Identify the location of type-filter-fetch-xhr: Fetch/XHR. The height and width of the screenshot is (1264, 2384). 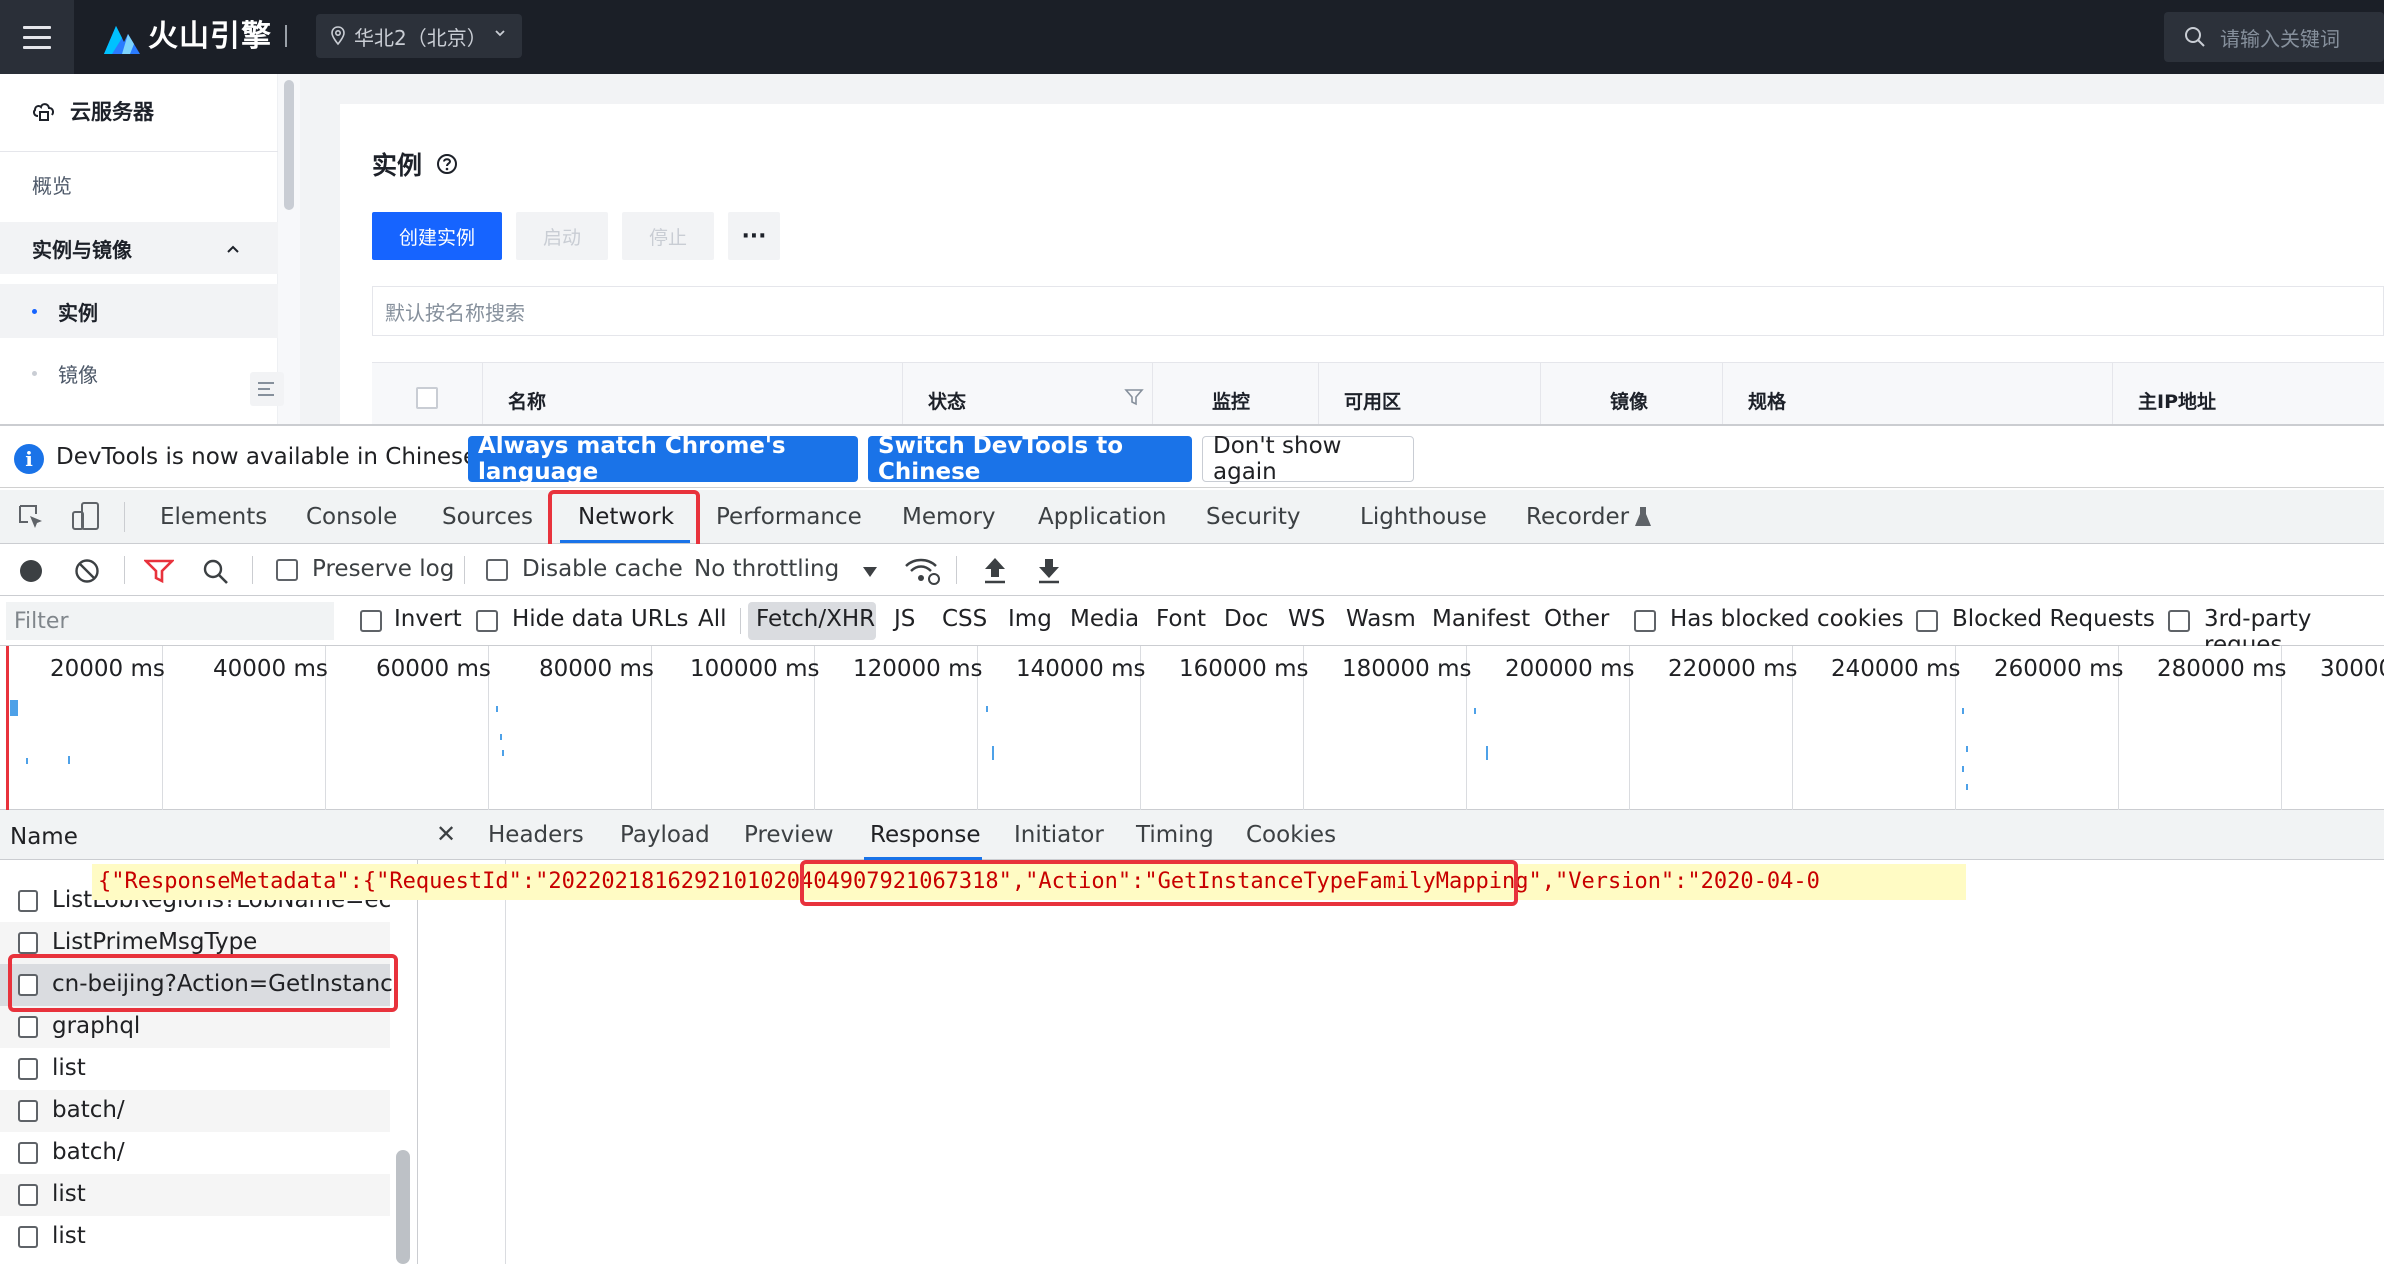
(815, 619).